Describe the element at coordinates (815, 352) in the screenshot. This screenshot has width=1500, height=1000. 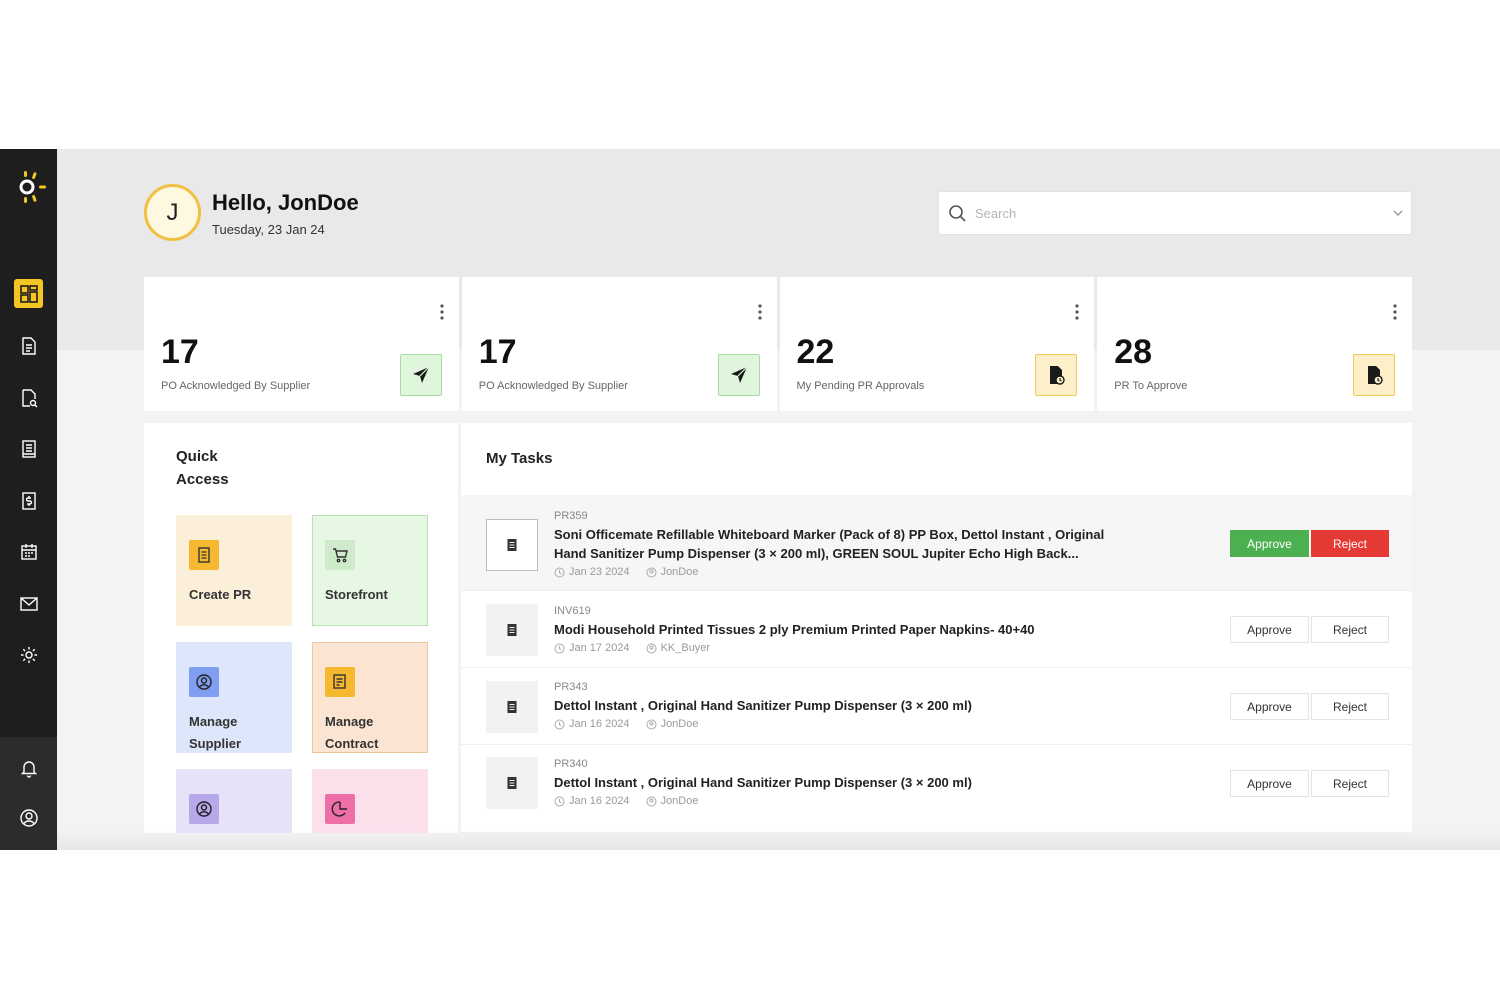
I see `stat-value: 22` at that location.